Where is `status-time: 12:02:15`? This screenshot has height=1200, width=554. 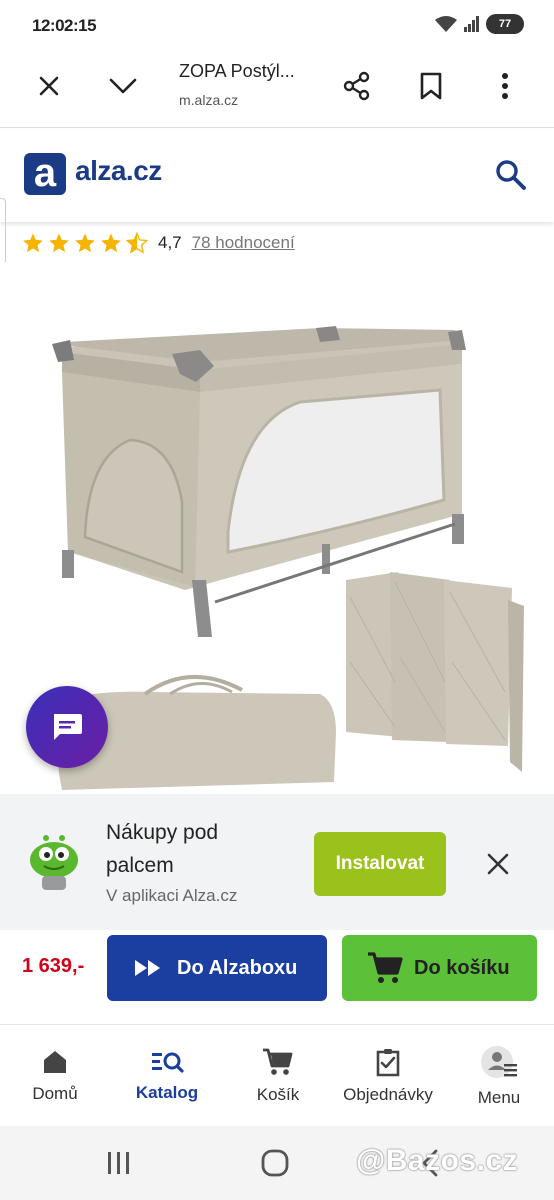
status-time: 12:02:15 is located at coordinates (64, 25).